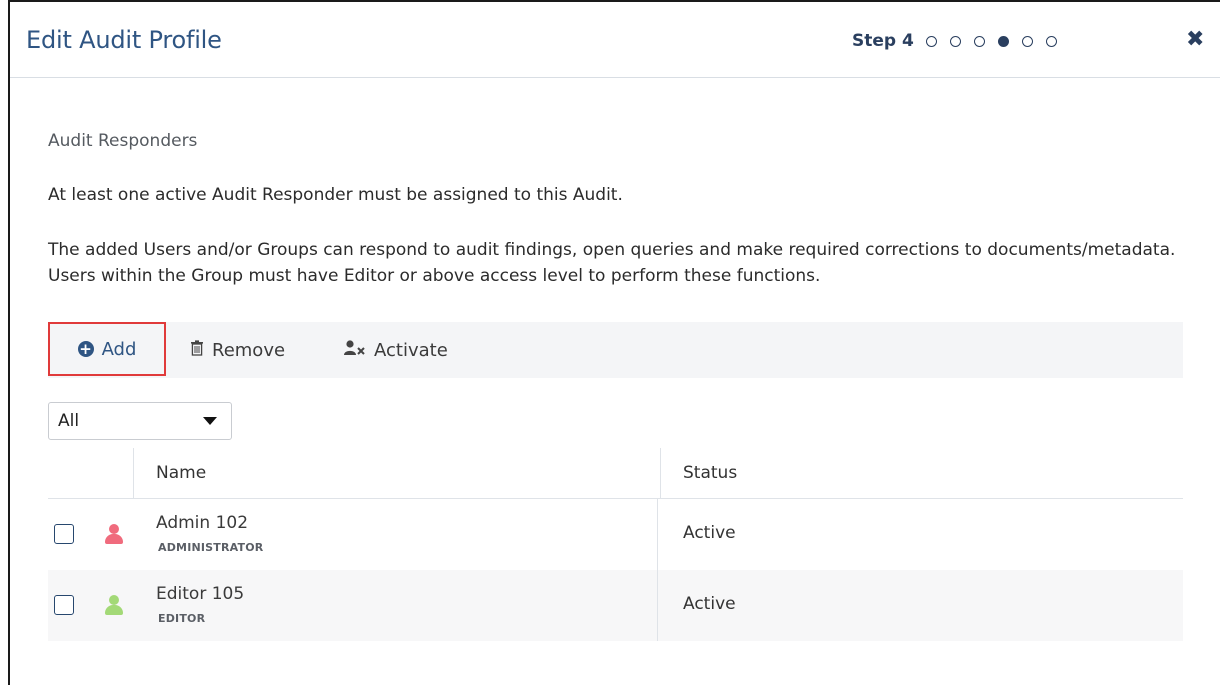 The height and width of the screenshot is (685, 1220). I want to click on column-header-name: Name, so click(181, 473).